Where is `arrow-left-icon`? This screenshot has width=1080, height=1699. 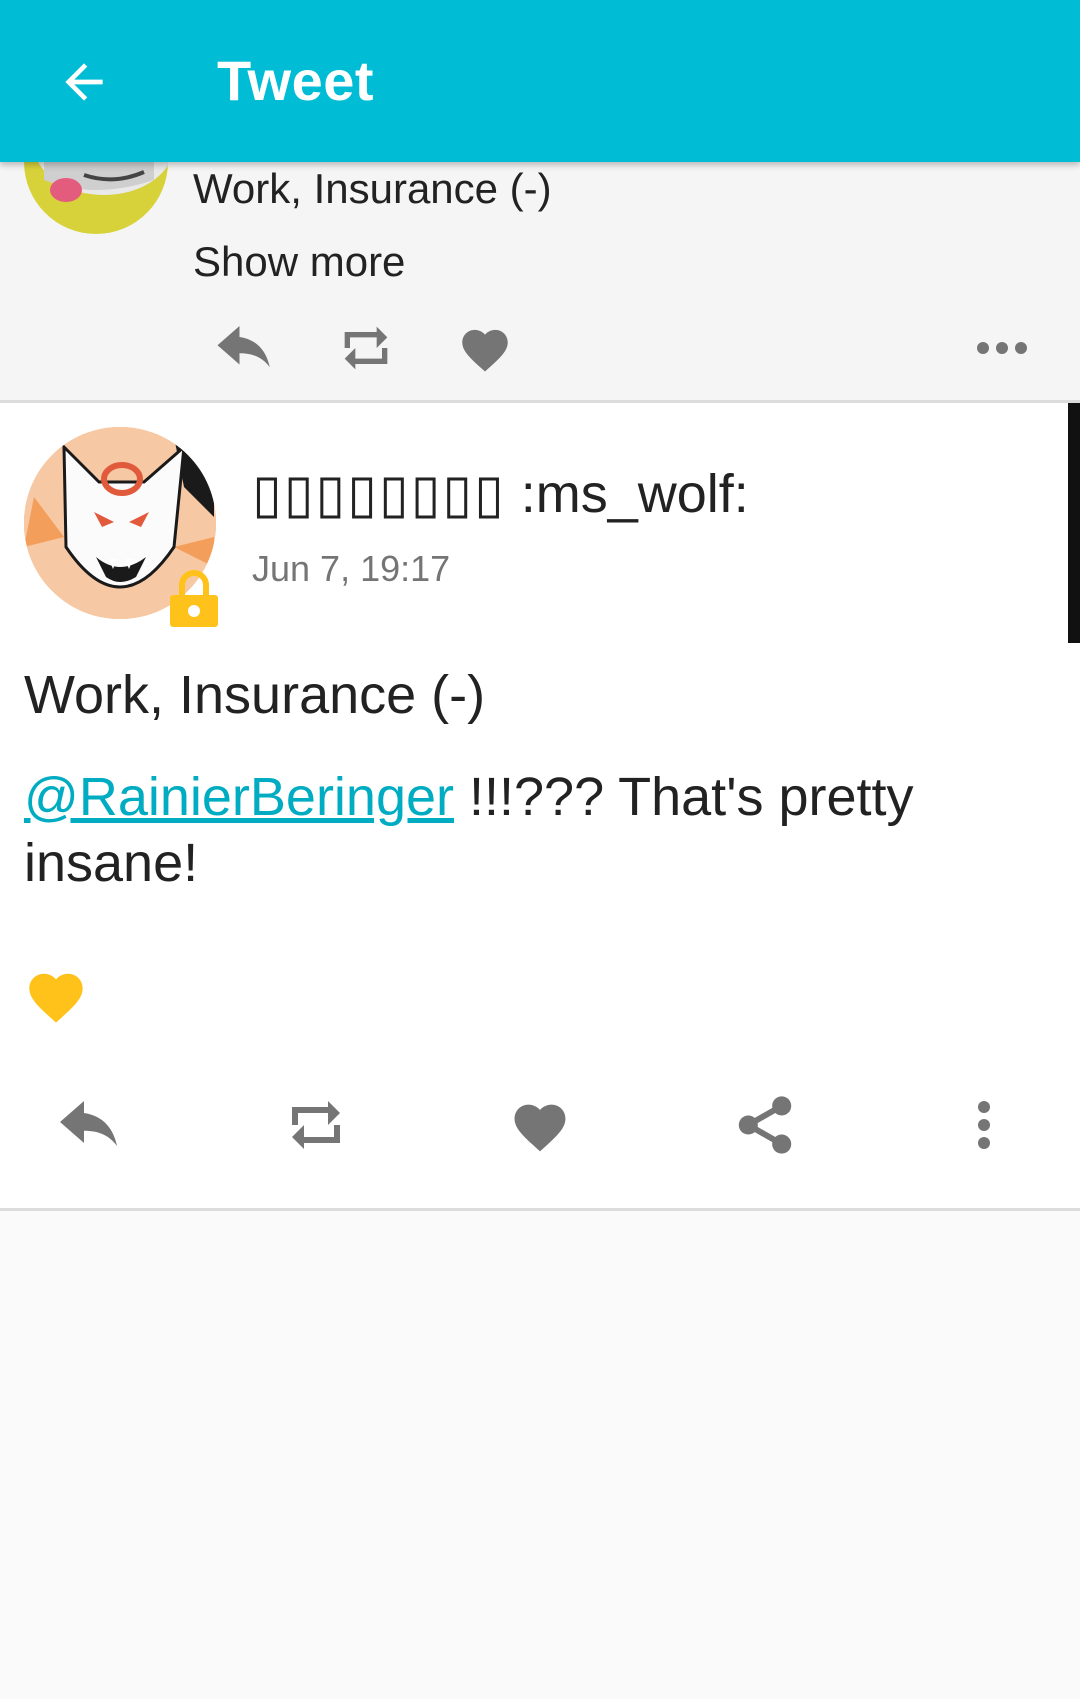 arrow-left-icon is located at coordinates (84, 82).